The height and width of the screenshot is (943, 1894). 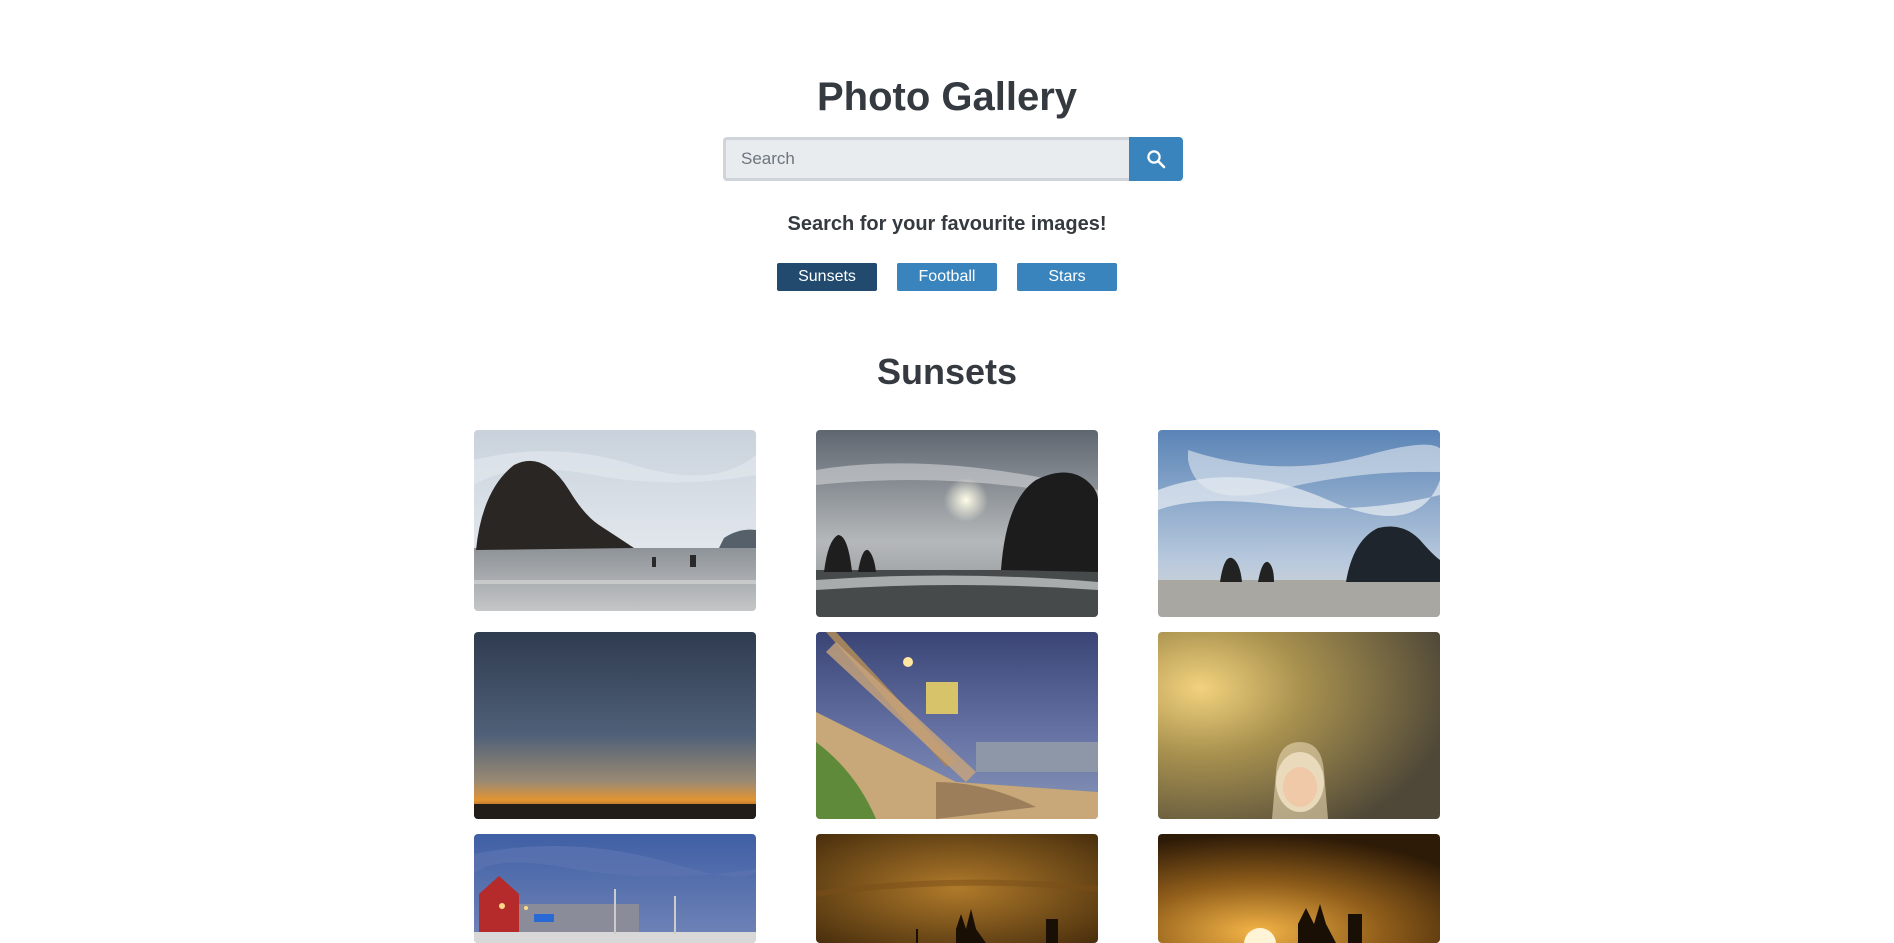 What do you see at coordinates (926, 159) in the screenshot?
I see `search-input` at bounding box center [926, 159].